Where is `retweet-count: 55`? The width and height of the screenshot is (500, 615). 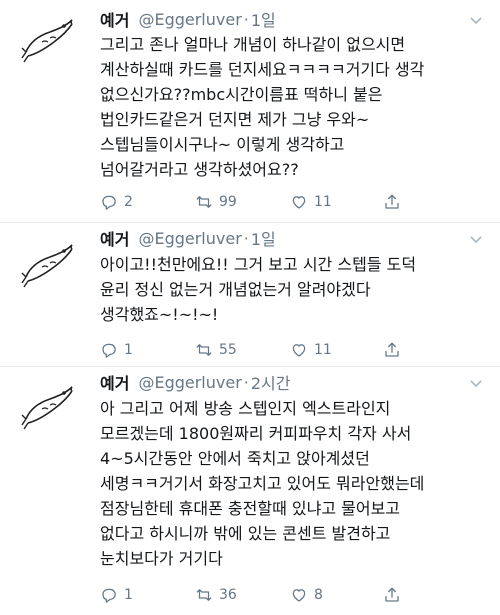 retweet-count: 55 is located at coordinates (228, 350).